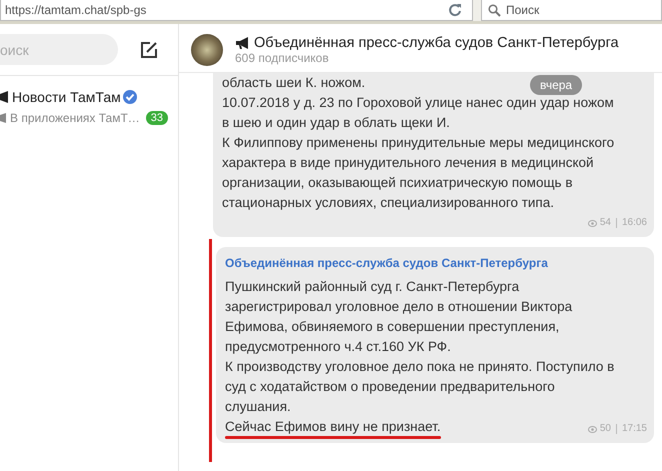 The height and width of the screenshot is (471, 662). I want to click on message-text: область шеи К. ножом., so click(294, 83).